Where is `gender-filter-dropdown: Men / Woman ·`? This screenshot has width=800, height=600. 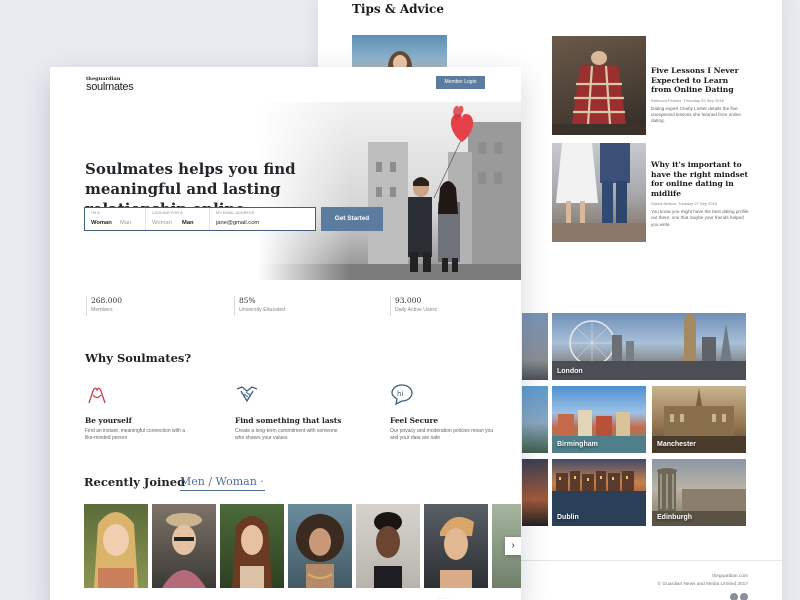 gender-filter-dropdown: Men / Woman · is located at coordinates (222, 483).